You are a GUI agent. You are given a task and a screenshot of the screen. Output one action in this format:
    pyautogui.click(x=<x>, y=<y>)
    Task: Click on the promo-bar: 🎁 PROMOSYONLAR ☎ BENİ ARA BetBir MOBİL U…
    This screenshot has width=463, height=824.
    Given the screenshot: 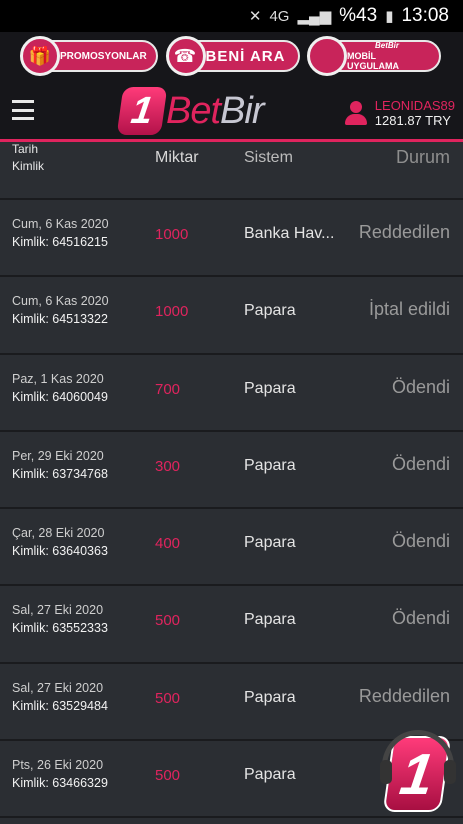 What is the action you would take?
    pyautogui.click(x=231, y=56)
    